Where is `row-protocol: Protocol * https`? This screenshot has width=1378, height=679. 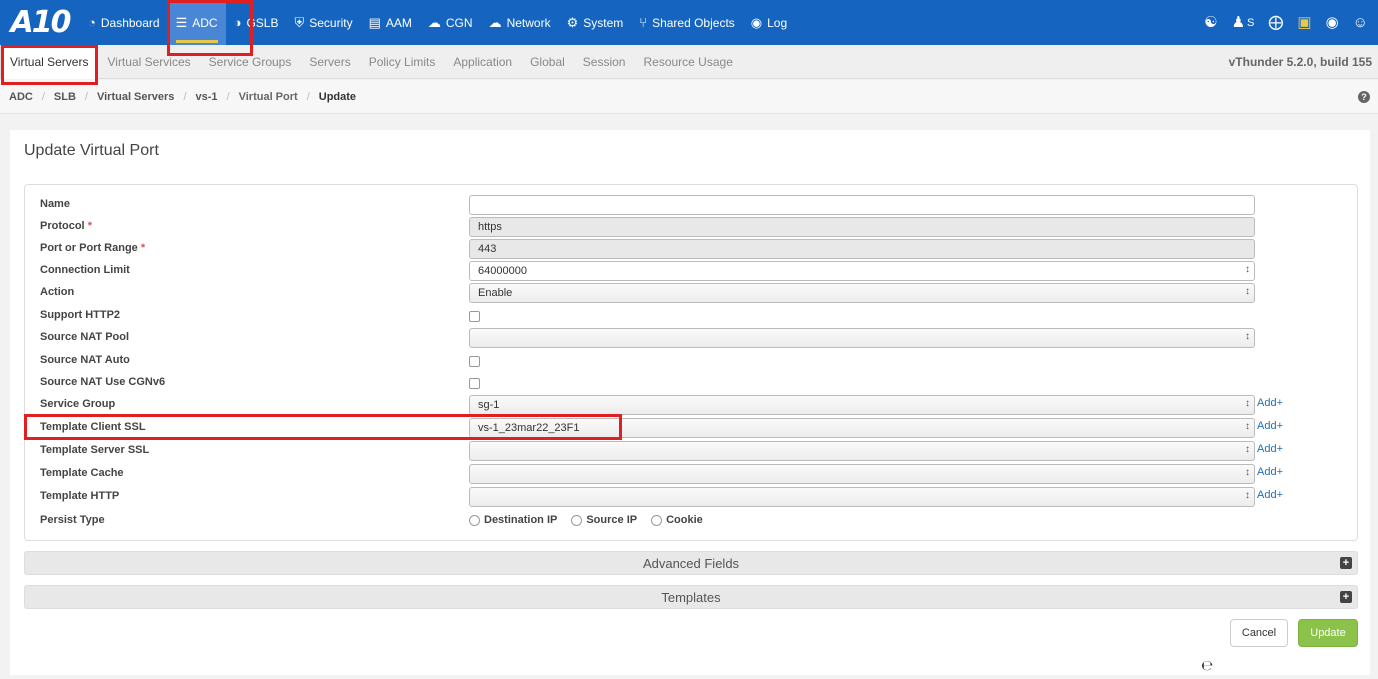
row-protocol: Protocol * https is located at coordinates (691, 228).